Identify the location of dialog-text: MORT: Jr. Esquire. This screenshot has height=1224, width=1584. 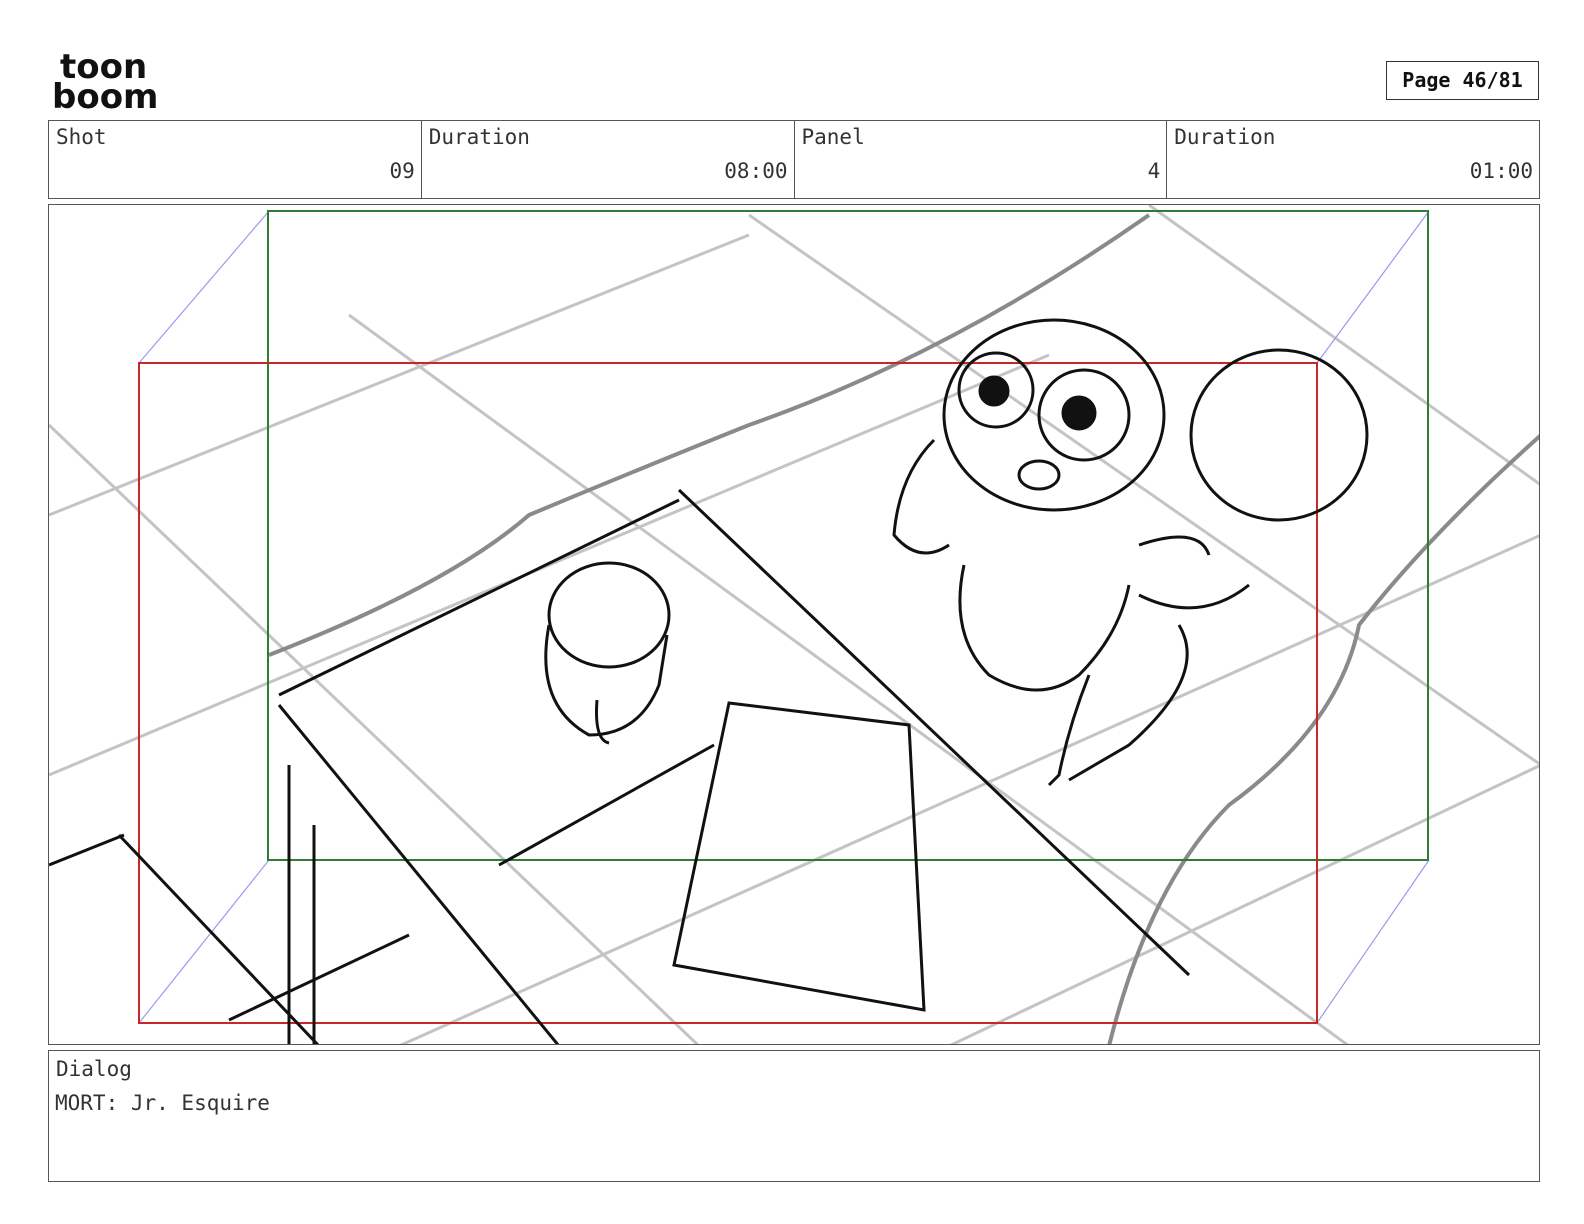
(162, 1103).